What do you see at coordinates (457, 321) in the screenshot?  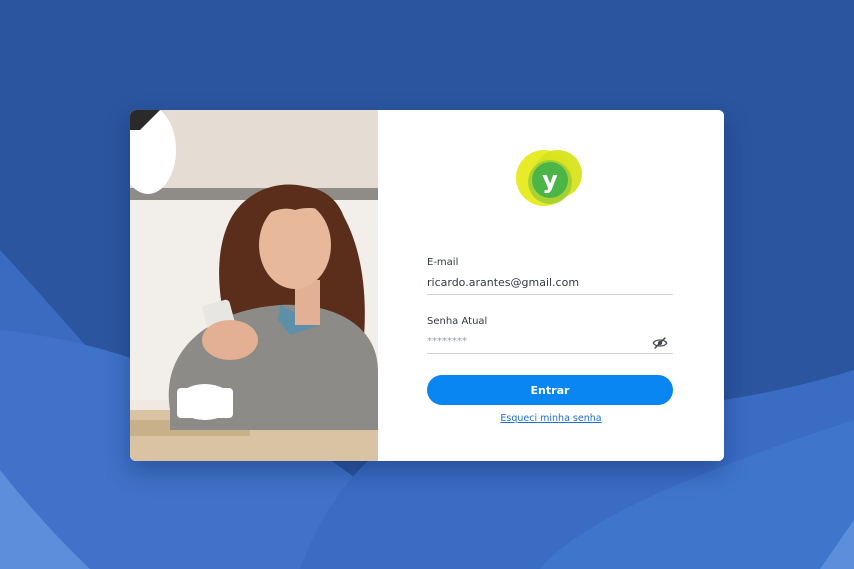 I see `password-label: Senha Atual` at bounding box center [457, 321].